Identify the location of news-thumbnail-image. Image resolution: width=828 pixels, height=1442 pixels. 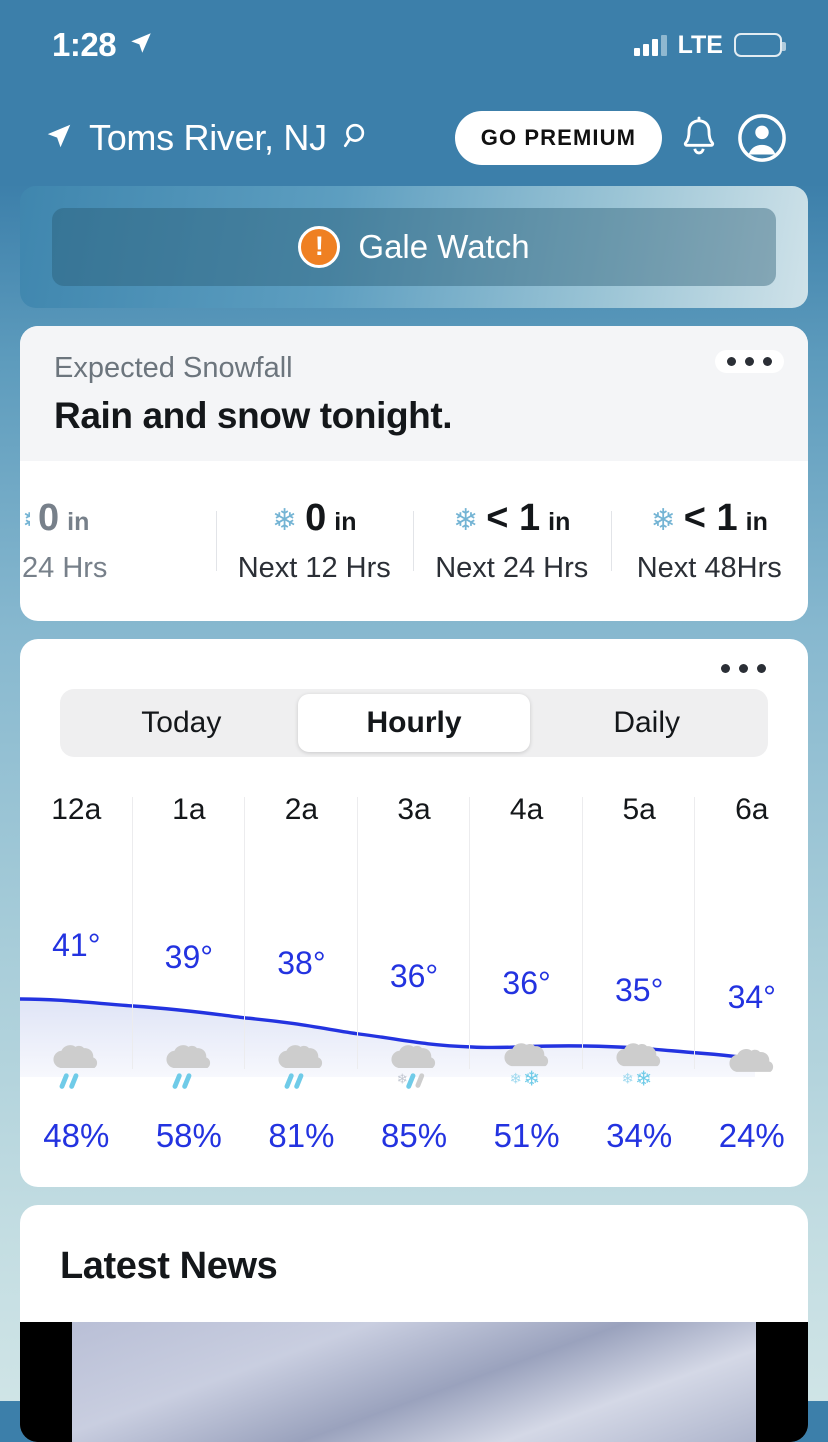
(414, 1382).